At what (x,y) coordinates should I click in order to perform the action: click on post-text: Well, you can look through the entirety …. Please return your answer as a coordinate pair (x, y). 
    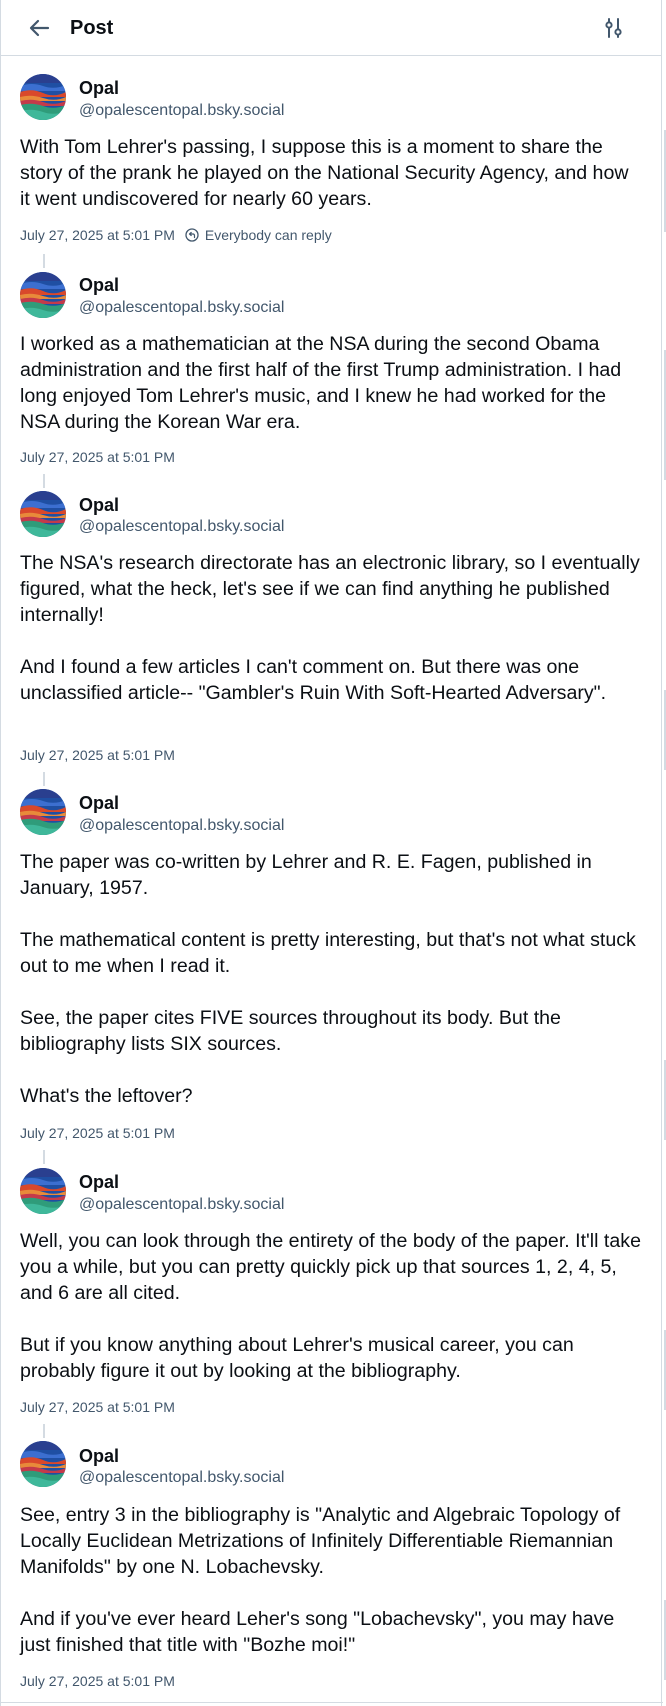
    Looking at the image, I should click on (330, 1306).